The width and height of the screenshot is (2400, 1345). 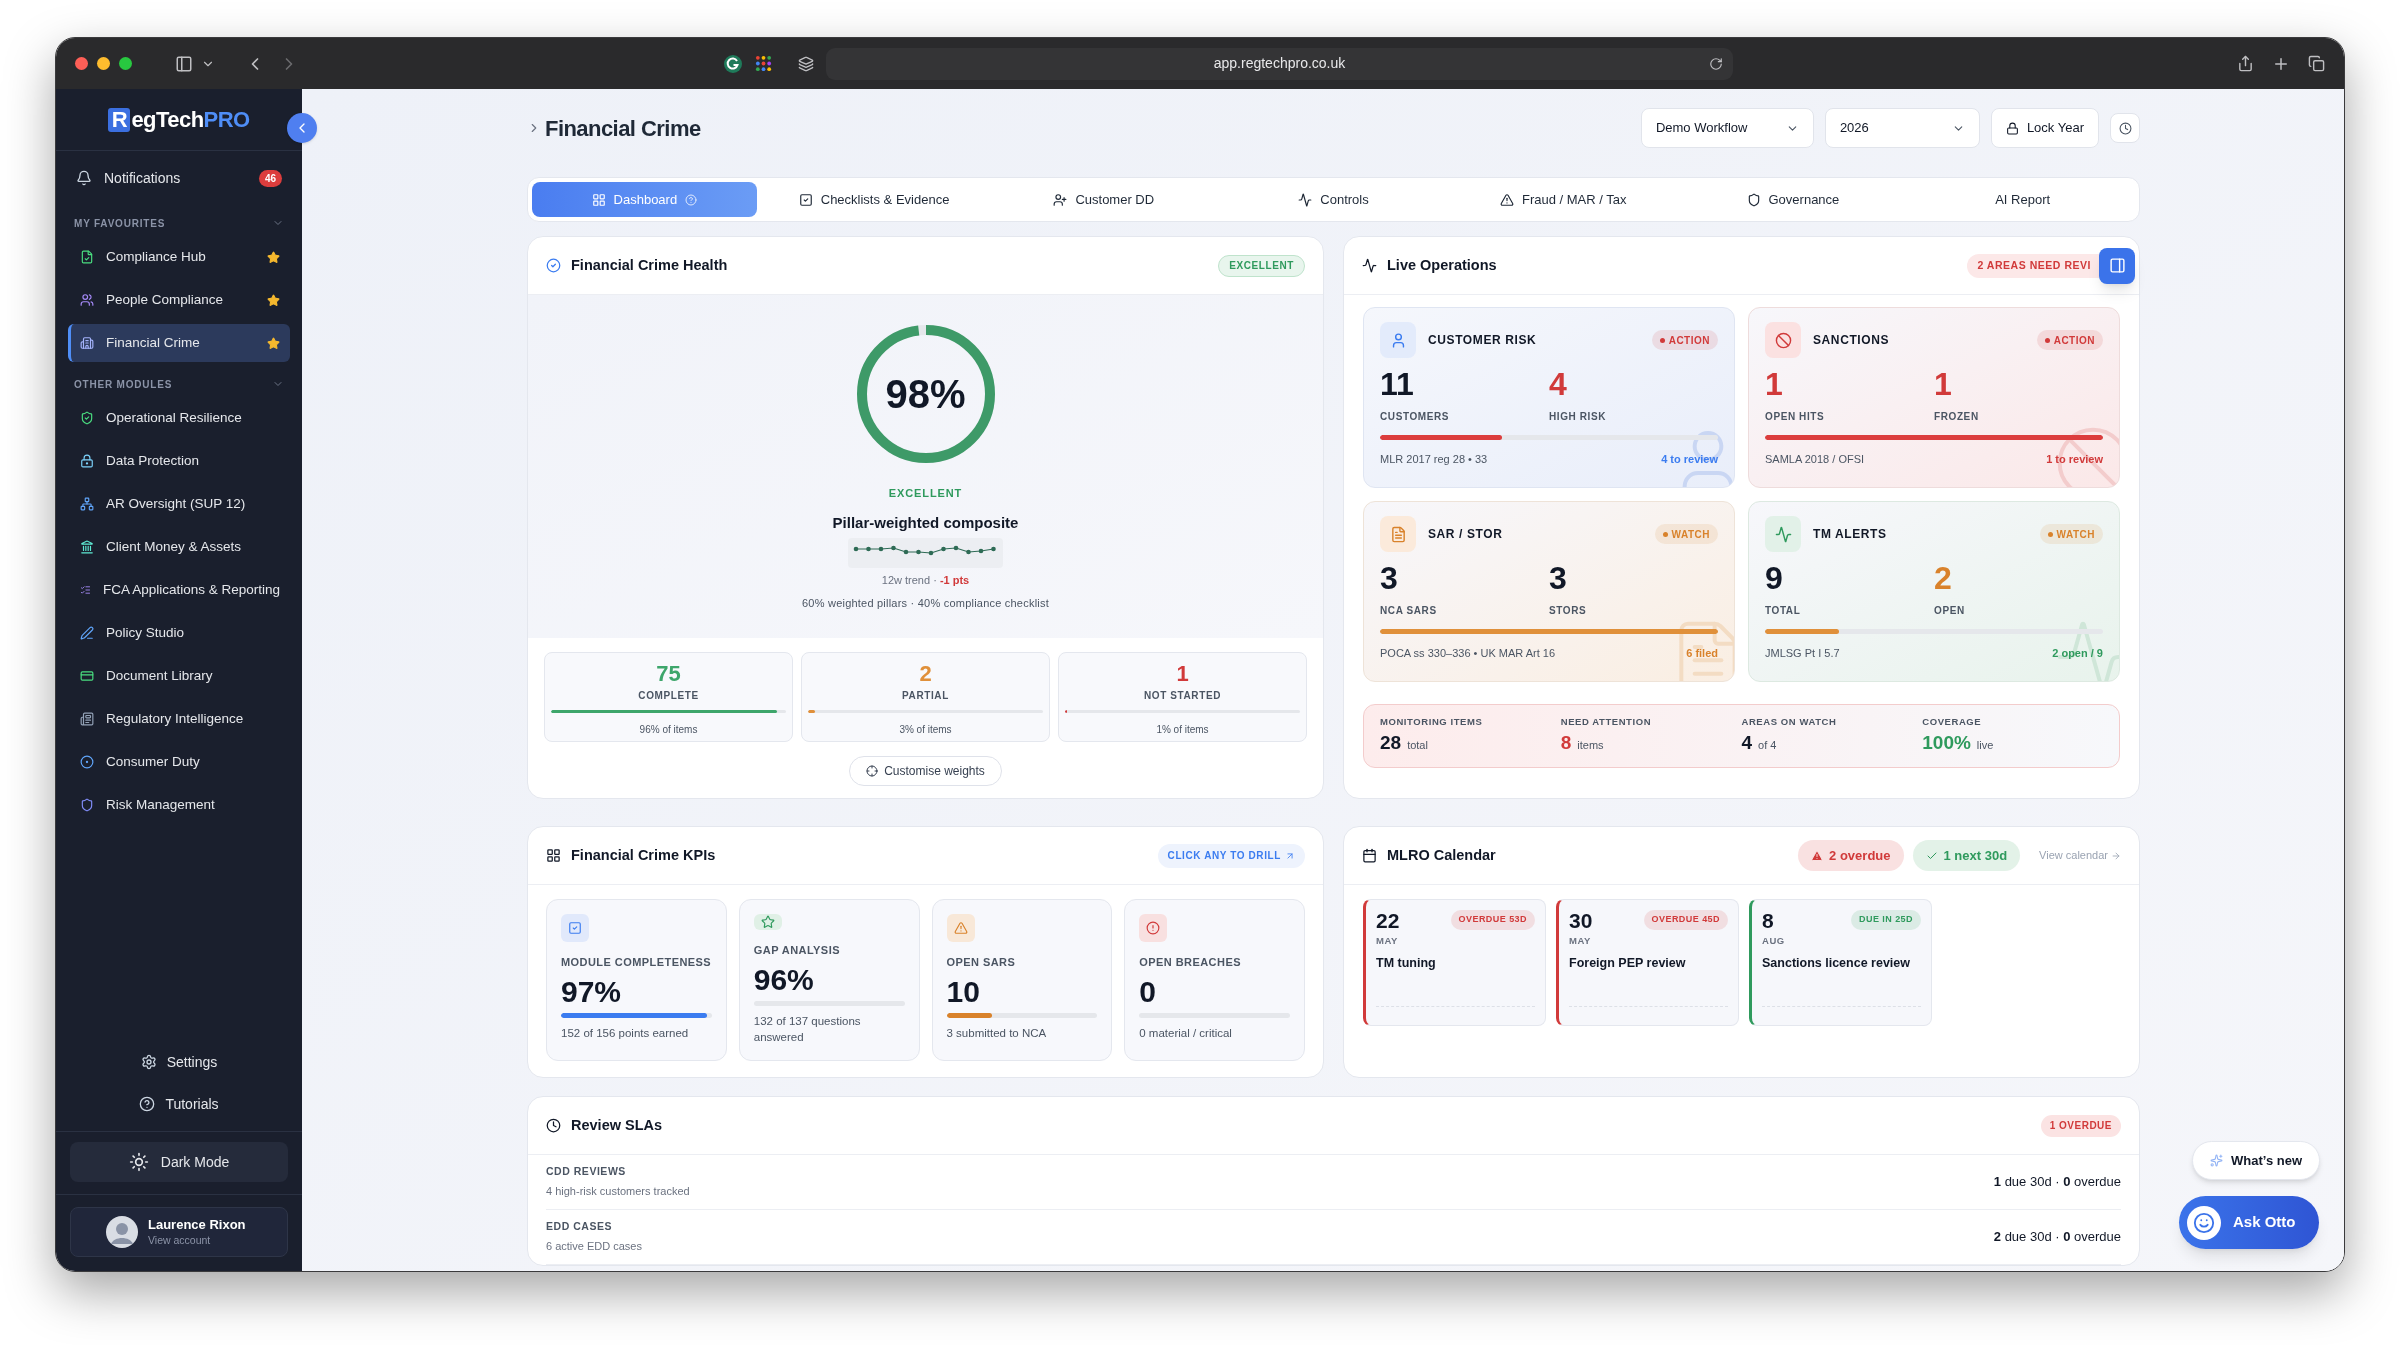 I want to click on summary-unit: items, so click(x=1590, y=745).